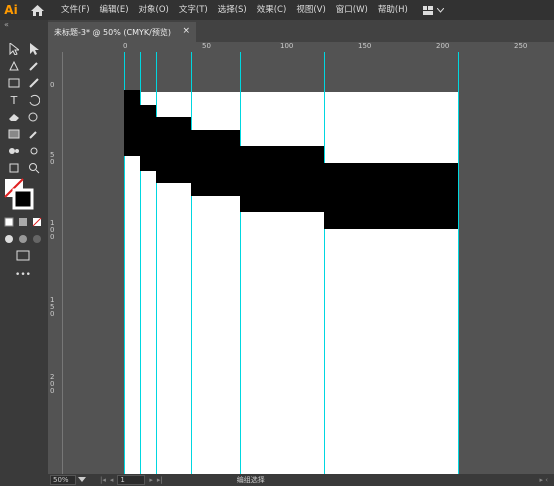 The height and width of the screenshot is (486, 554). Describe the element at coordinates (55, 47) in the screenshot. I see `ruler-origin` at that location.